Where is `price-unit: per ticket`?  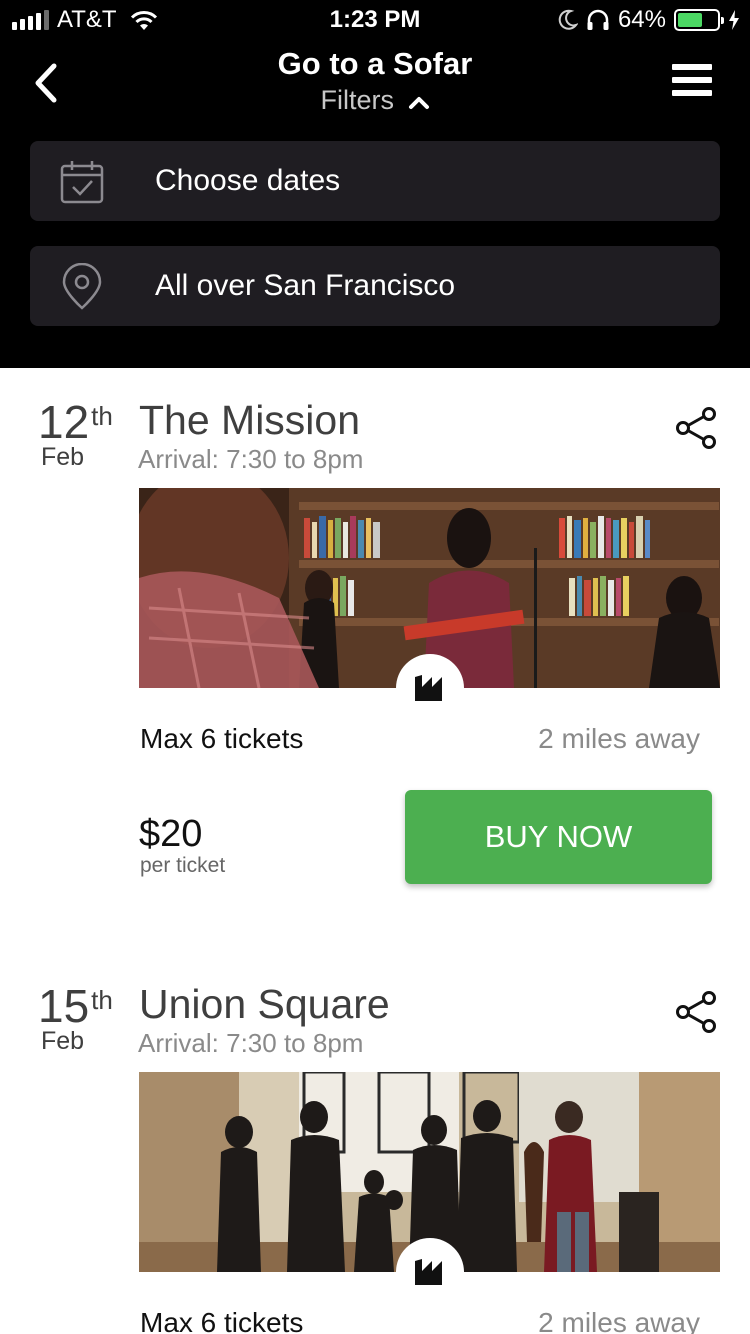
price-unit: per ticket is located at coordinates (183, 865).